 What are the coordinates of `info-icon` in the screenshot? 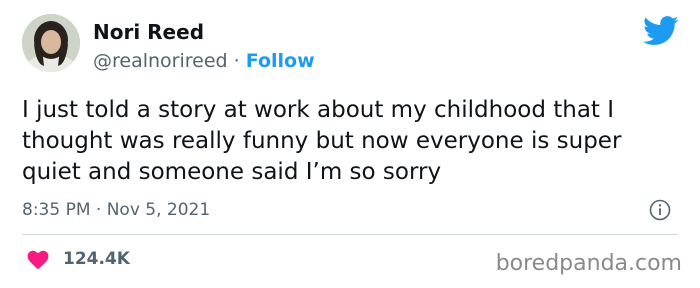 It's located at (660, 210).